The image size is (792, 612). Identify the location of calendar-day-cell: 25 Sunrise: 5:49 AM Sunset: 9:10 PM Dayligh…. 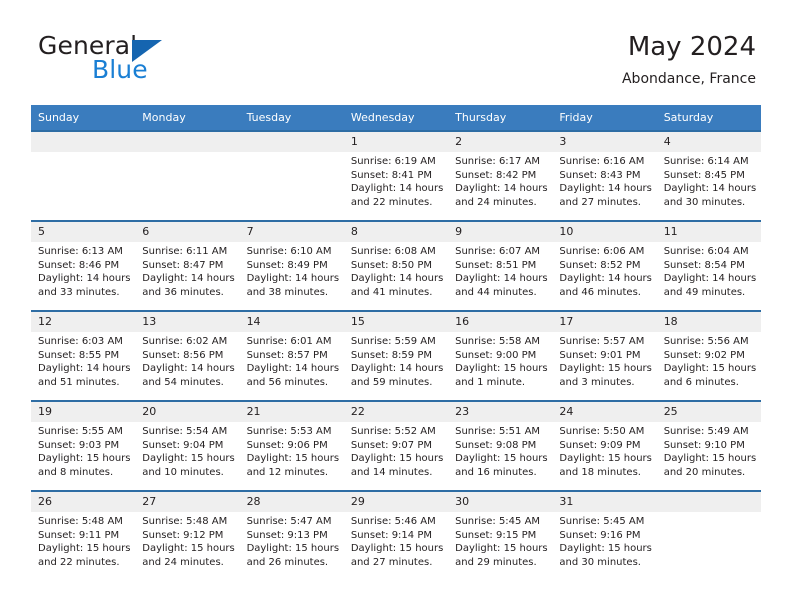
(708, 445).